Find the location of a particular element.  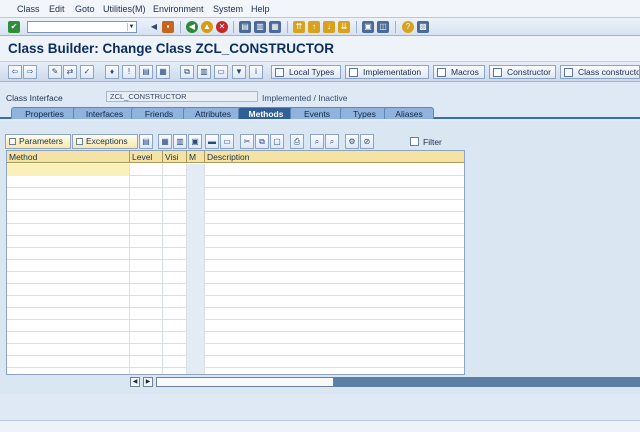

object-list-icon: ▦ is located at coordinates (163, 72).